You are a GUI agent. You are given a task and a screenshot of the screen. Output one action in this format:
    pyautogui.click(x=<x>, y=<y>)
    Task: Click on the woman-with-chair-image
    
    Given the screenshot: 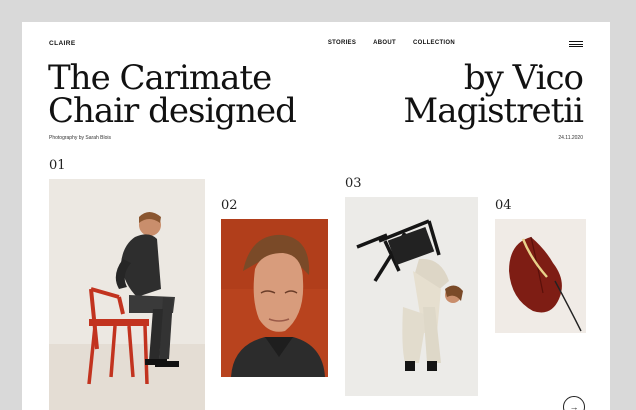 What is the action you would take?
    pyautogui.click(x=411, y=296)
    